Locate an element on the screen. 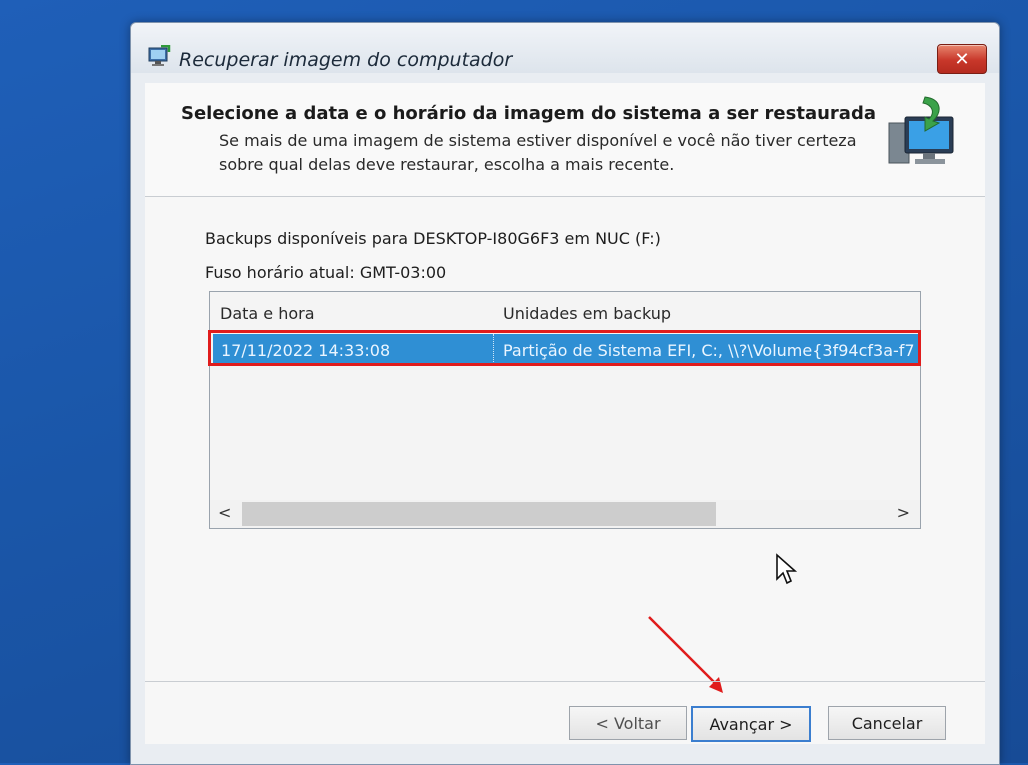 Image resolution: width=1028 pixels, height=765 pixels. cancel-button: Cancelar is located at coordinates (887, 723).